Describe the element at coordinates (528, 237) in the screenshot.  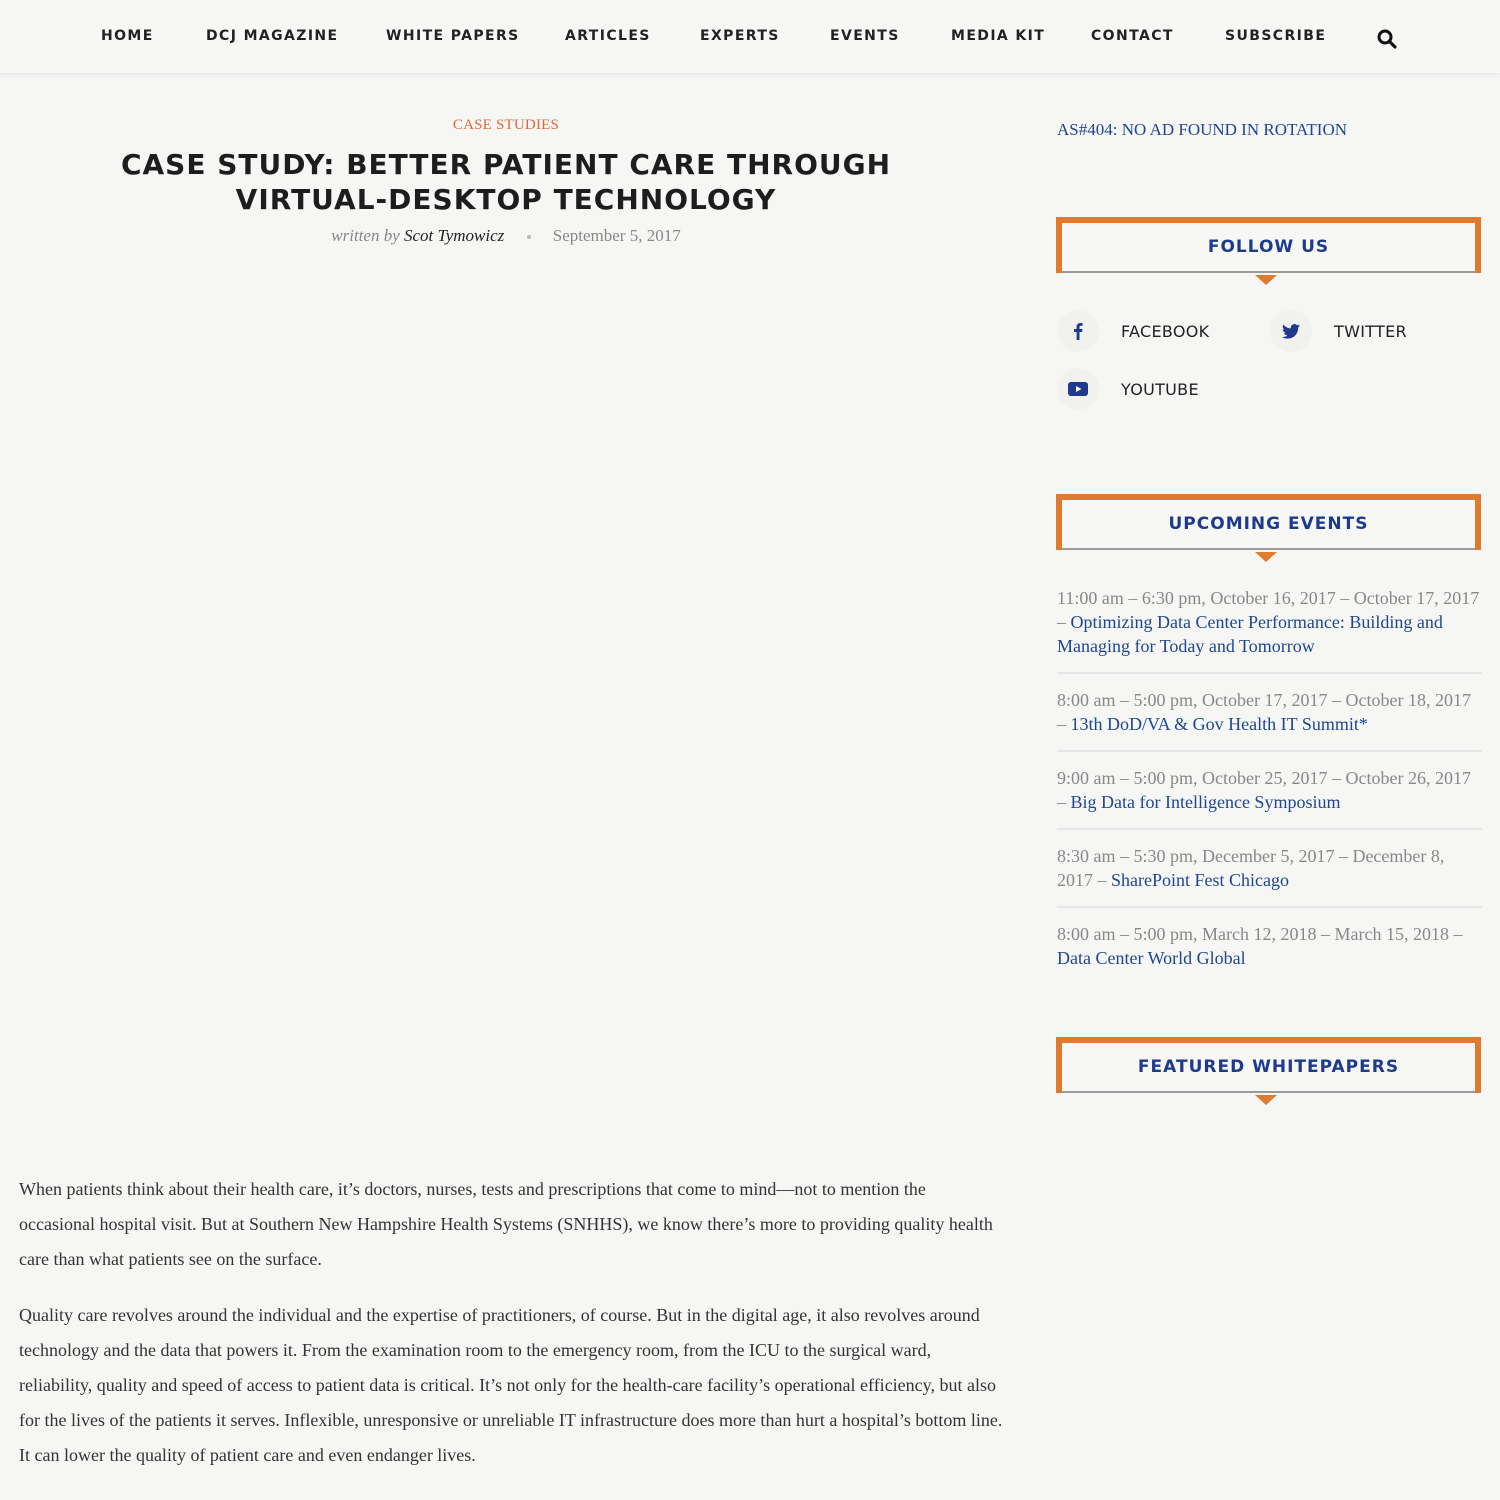
I see `byline-separator` at that location.